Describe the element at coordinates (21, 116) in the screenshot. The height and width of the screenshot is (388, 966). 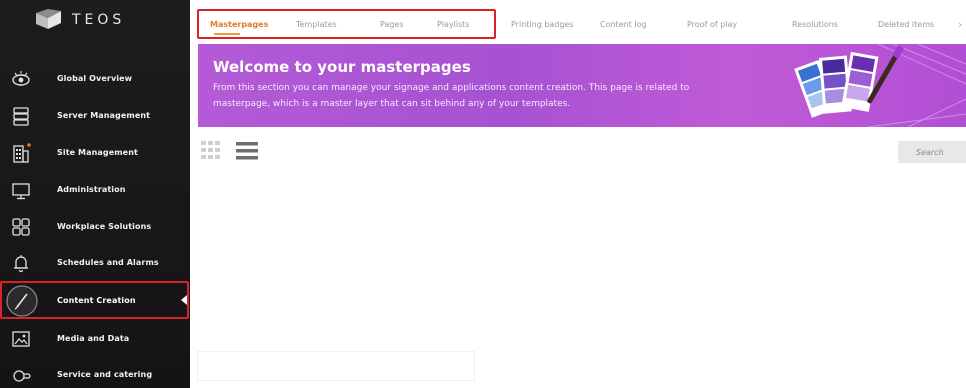
I see `server-icon` at that location.